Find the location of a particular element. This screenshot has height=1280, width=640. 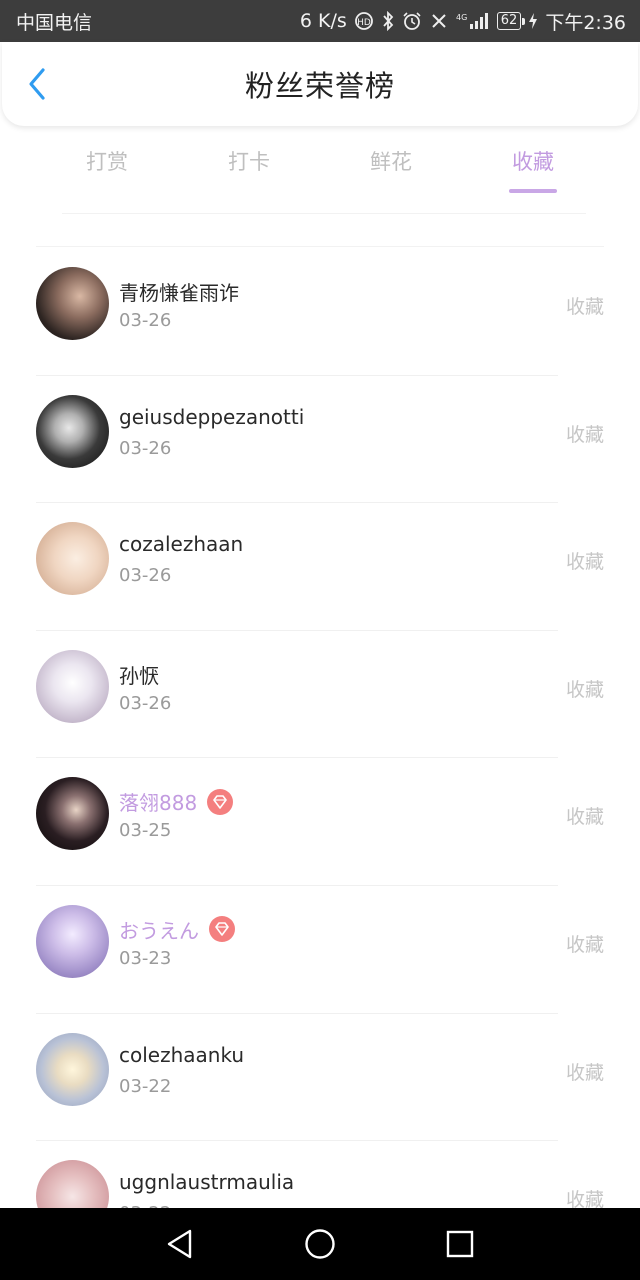

nav-home-button is located at coordinates (320, 1244).